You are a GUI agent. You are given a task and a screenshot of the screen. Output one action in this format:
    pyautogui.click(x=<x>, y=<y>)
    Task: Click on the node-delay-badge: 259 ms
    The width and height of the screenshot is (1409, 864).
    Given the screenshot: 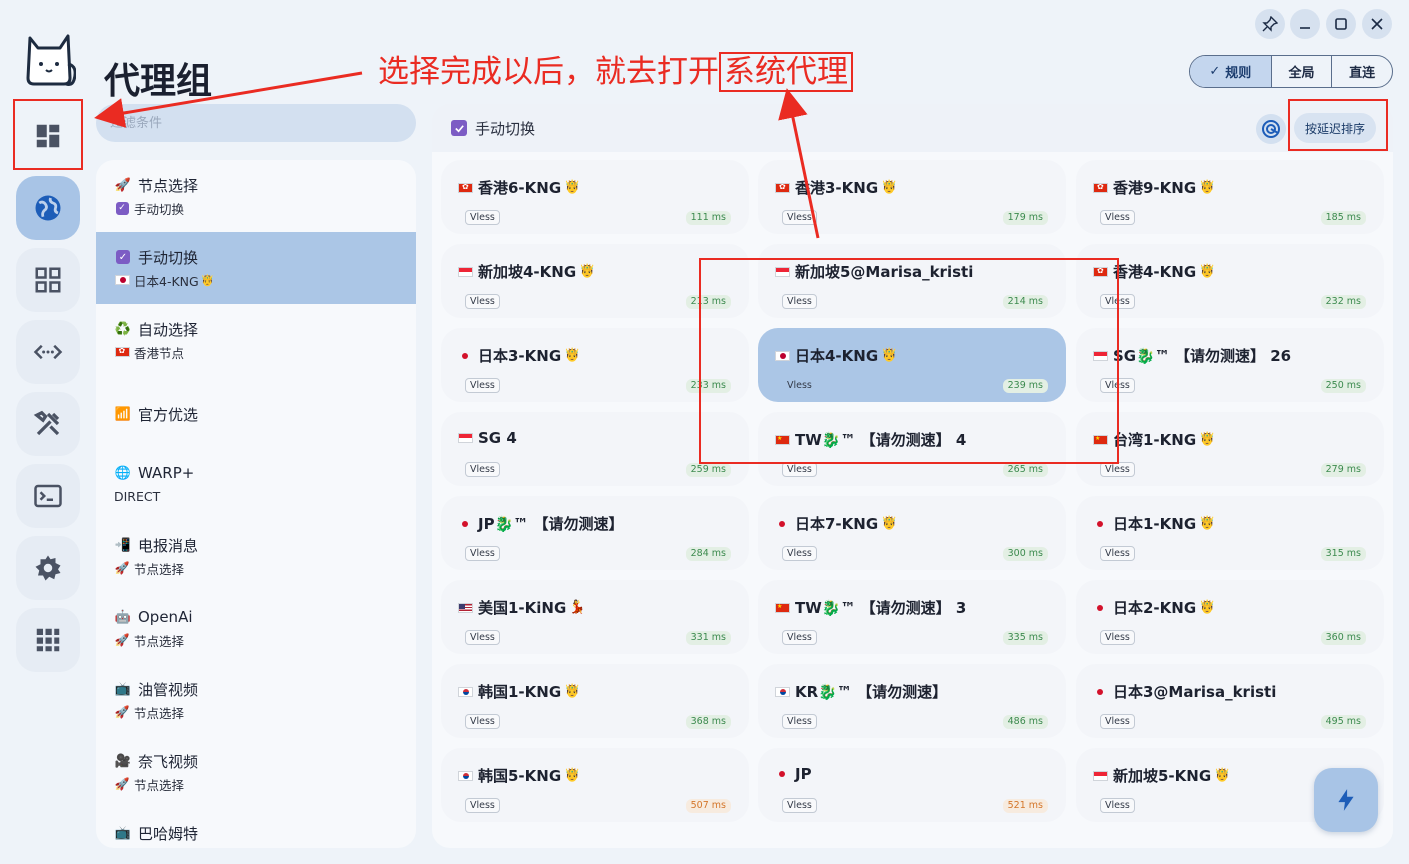 What is the action you would take?
    pyautogui.click(x=708, y=470)
    